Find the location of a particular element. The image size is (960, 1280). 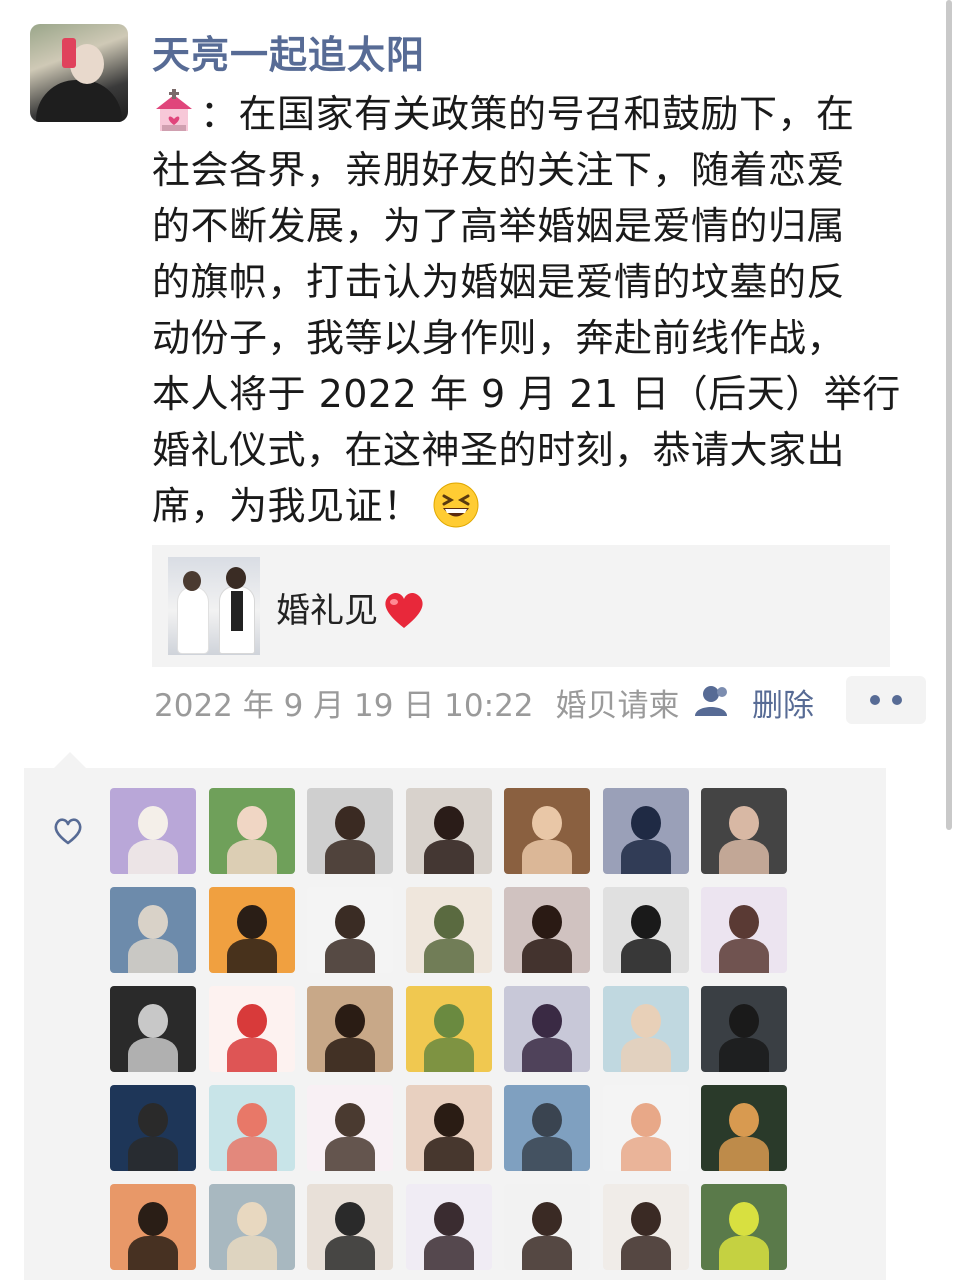

post-line-2: 社会各界，亲朋好友的关注下，随着恋爱 is located at coordinates (499, 170).